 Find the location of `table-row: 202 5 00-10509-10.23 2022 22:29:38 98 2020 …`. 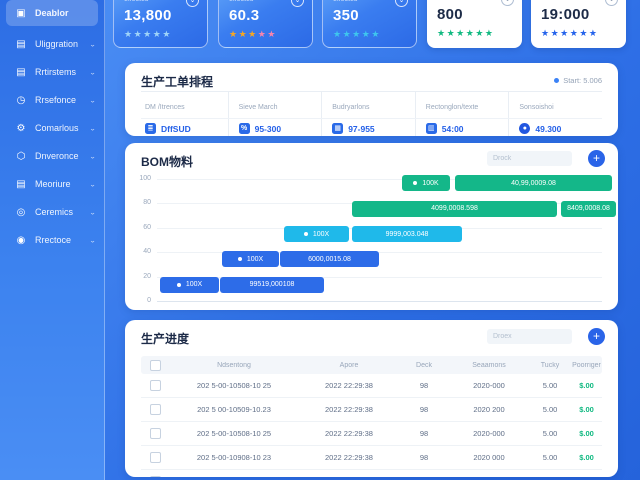

table-row: 202 5 00-10509-10.23 2022 22:29:38 98 2020 … is located at coordinates (371, 410).